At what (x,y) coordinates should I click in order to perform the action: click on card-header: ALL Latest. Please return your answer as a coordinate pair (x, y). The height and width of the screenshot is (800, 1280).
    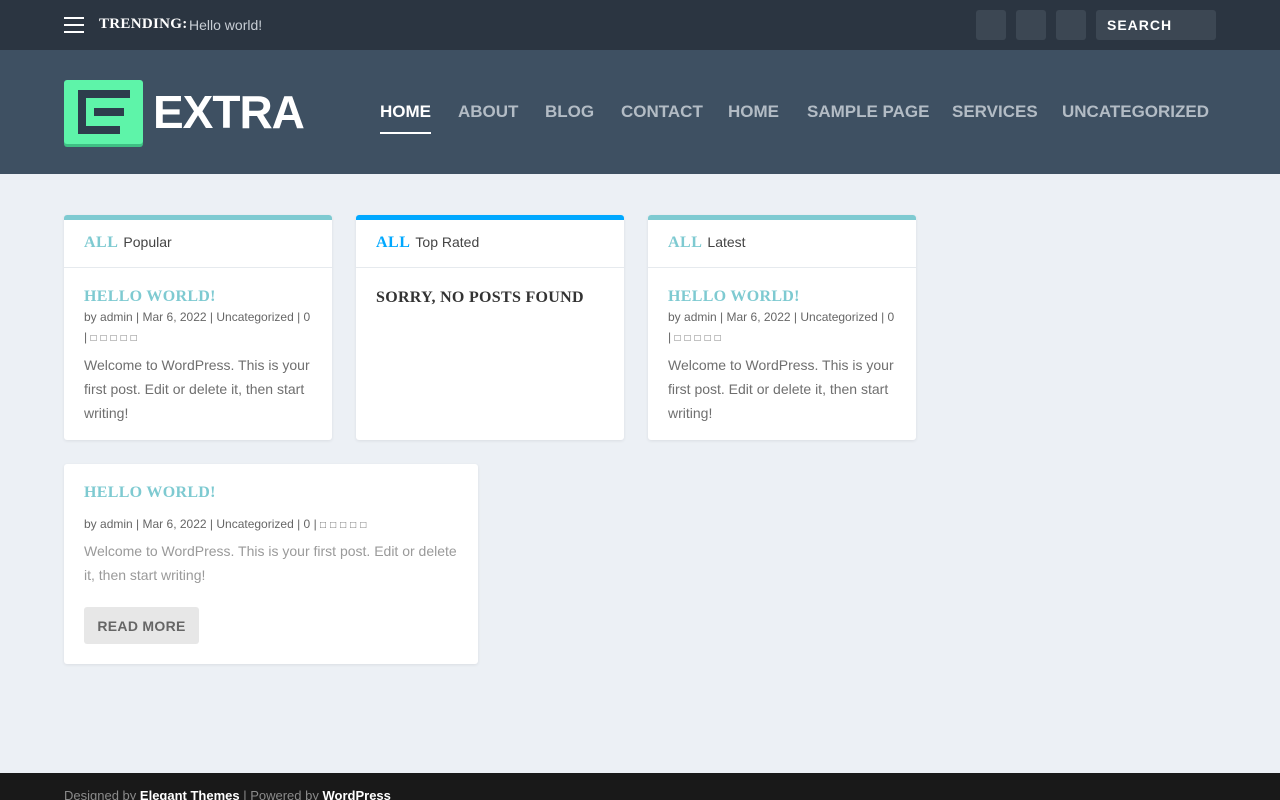
    Looking at the image, I should click on (707, 243).